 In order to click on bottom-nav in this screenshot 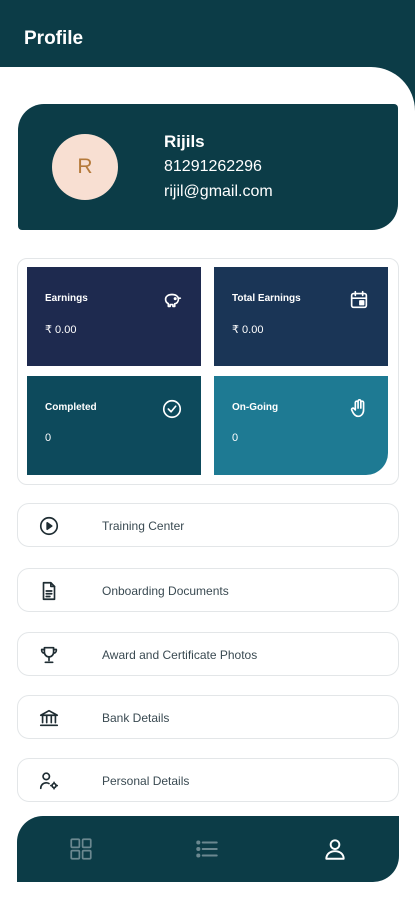, I will do `click(208, 849)`.